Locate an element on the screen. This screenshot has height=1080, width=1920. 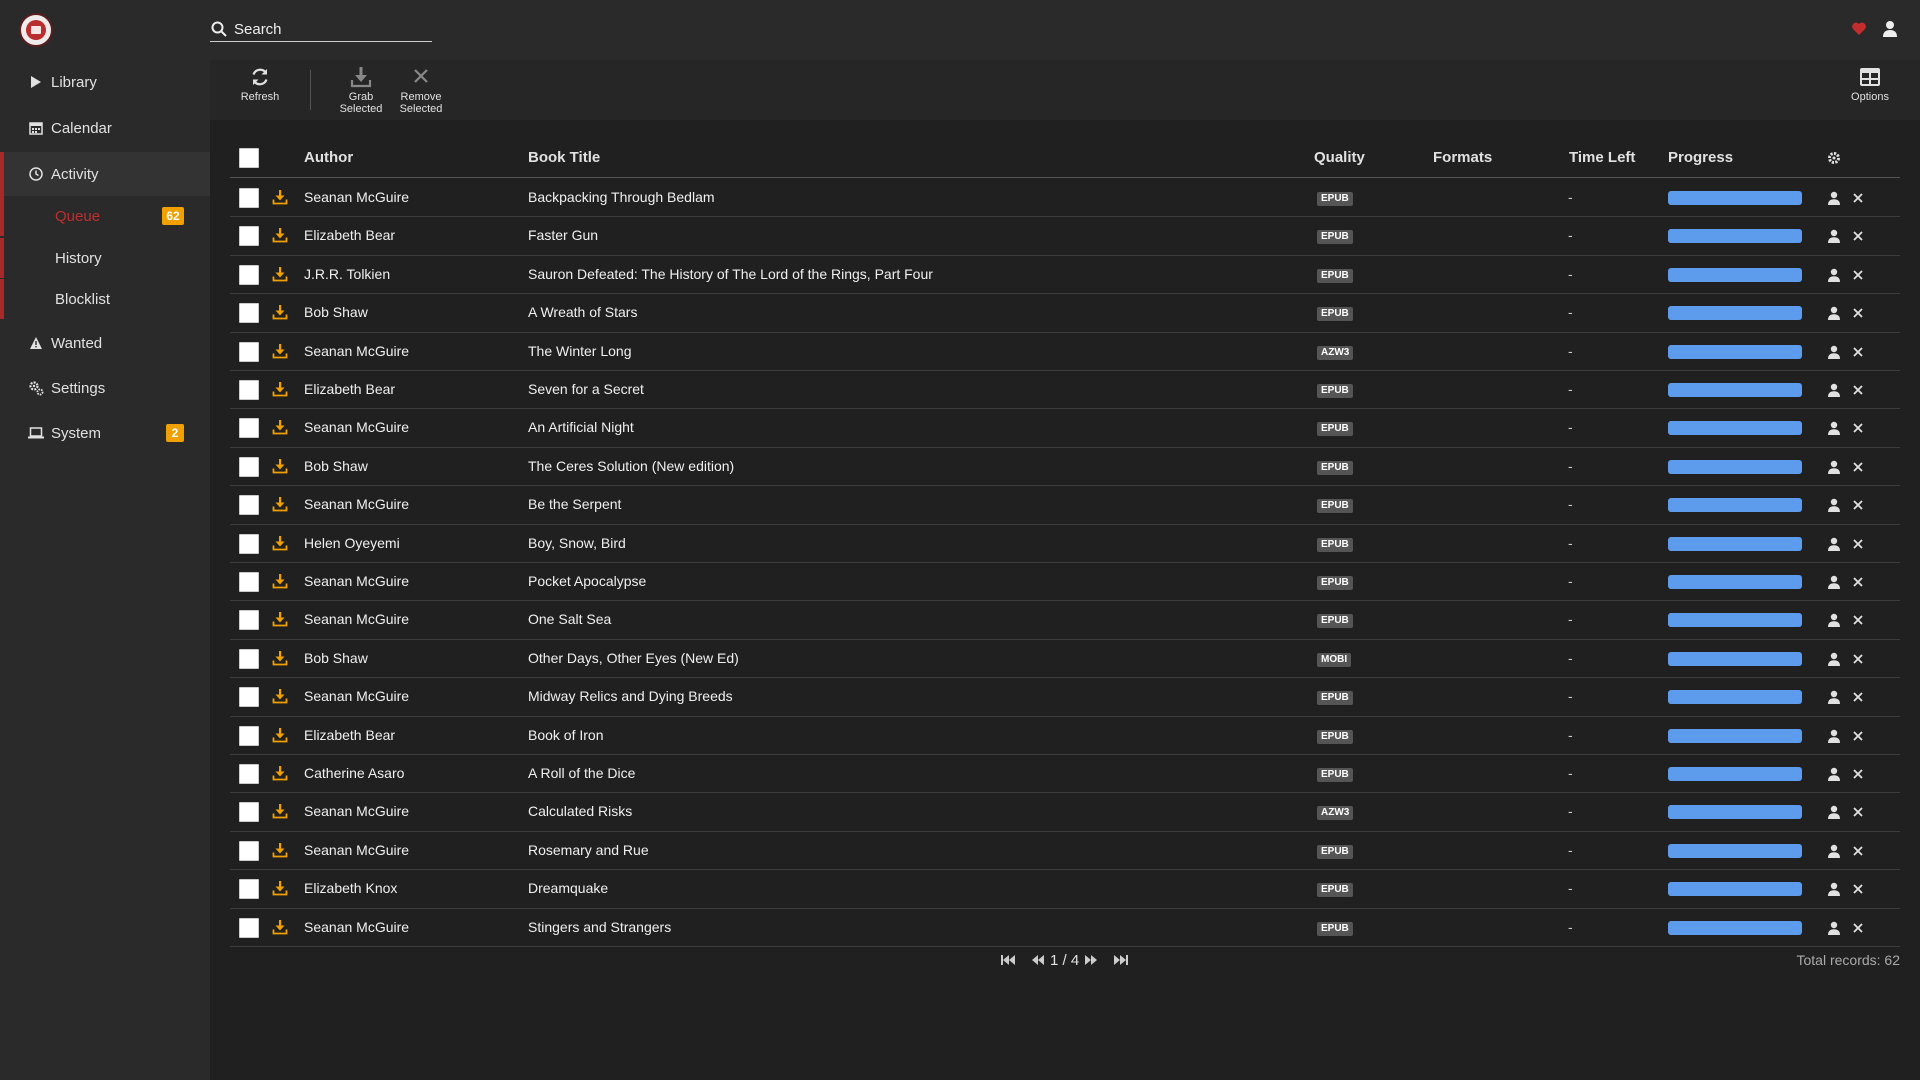
sidebar-item-queue: Queue 62 is located at coordinates (105, 216).